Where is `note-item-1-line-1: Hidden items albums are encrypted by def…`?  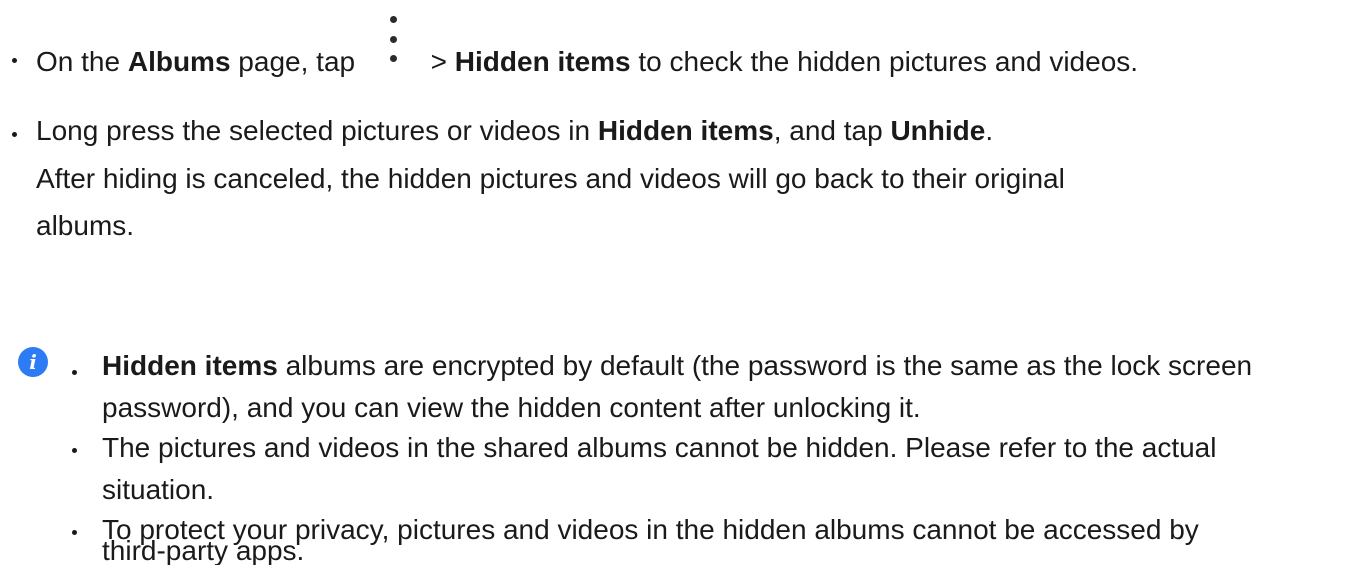
note-item-1-line-1: Hidden items albums are encrypted by def… is located at coordinates (677, 365).